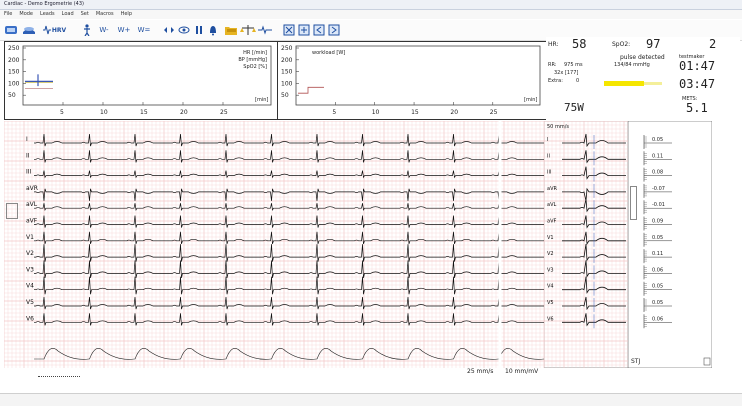  I want to click on start-icon, so click(11, 30).